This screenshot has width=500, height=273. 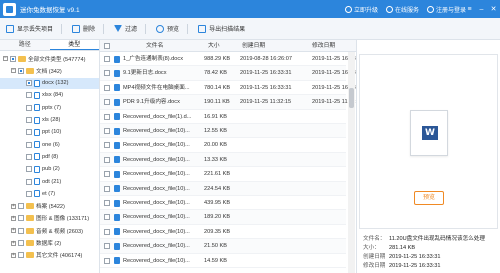 What do you see at coordinates (223, 174) in the screenshot?
I see `file-row: Recovered_docx_file(10)... 221.61 KB` at bounding box center [223, 174].